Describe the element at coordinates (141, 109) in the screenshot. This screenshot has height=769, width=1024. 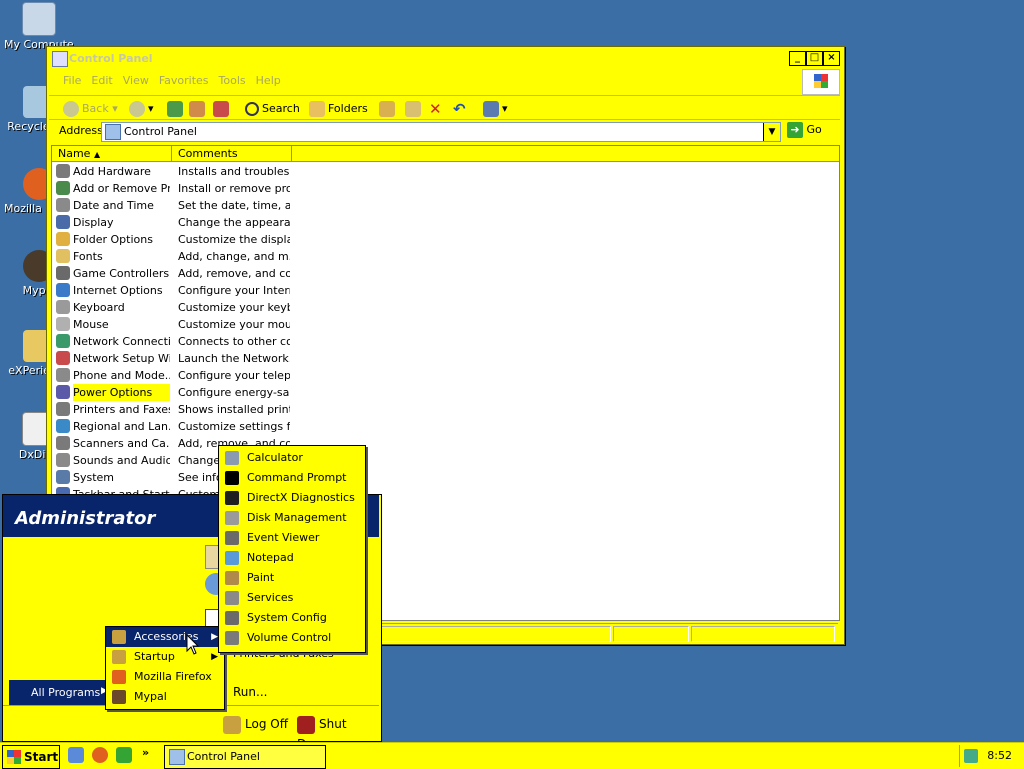
I see `forward-button: ▾` at that location.